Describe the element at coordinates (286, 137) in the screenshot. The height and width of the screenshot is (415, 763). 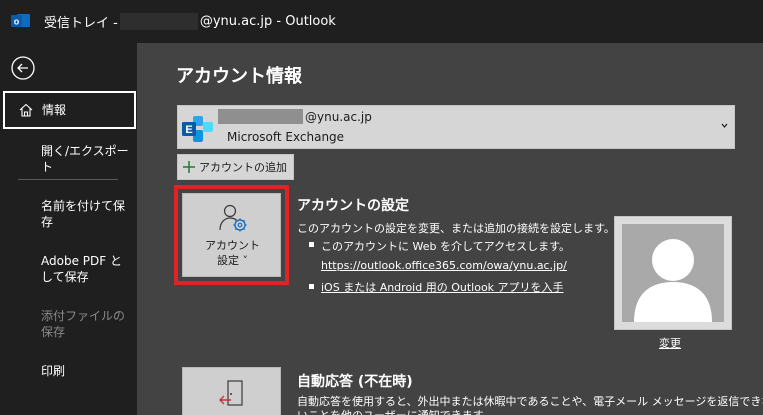
I see `account-type: Microsoft Exchange` at that location.